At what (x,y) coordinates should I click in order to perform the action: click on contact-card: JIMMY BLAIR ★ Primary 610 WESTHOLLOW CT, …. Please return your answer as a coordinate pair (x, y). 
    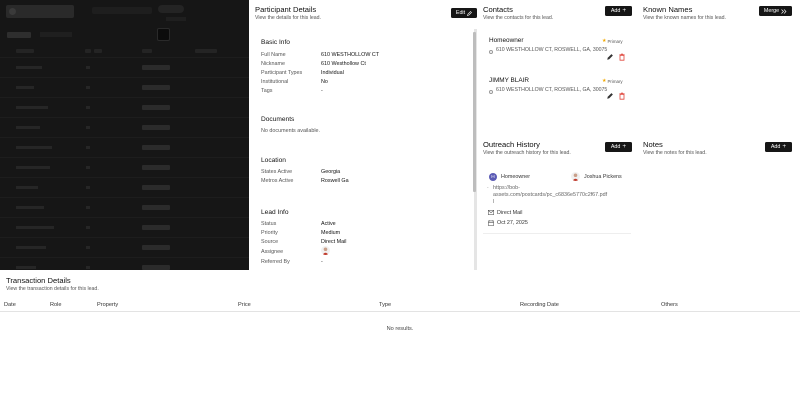
    Looking at the image, I should click on (555, 92).